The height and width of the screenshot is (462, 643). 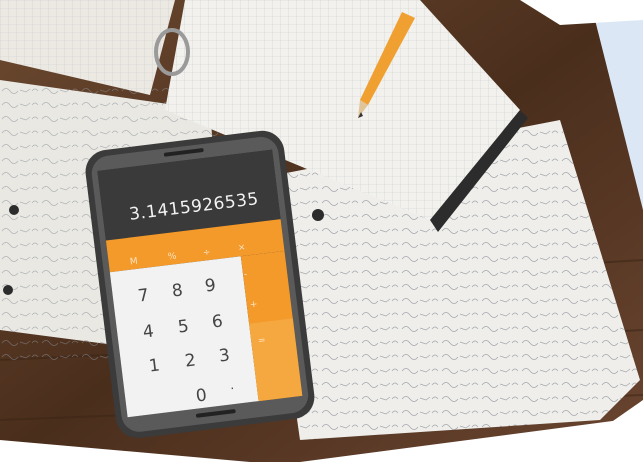 I want to click on key-2: 2, so click(x=190, y=361).